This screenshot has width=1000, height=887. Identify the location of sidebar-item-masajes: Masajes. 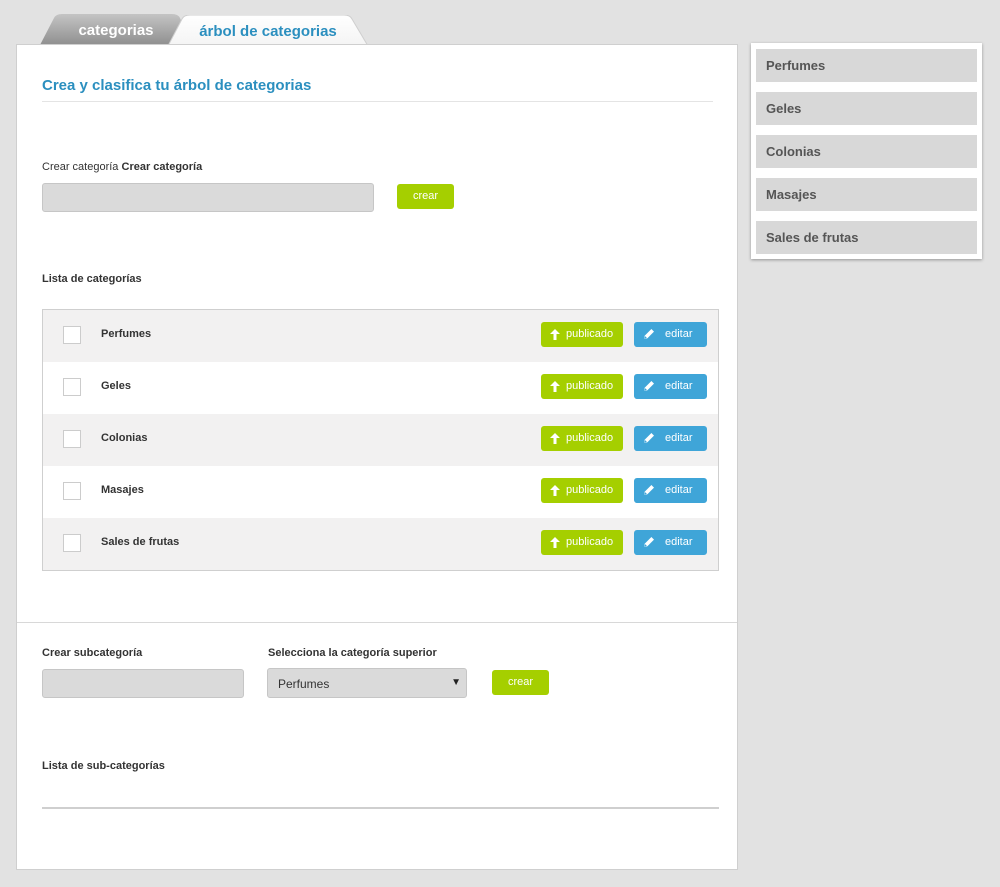
(866, 194).